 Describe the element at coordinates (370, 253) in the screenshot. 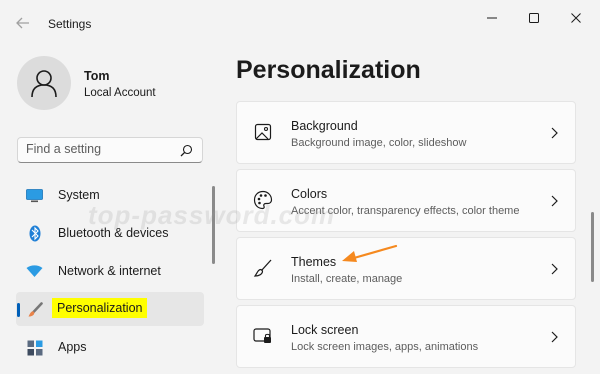

I see `annotation-arrow-icon` at that location.